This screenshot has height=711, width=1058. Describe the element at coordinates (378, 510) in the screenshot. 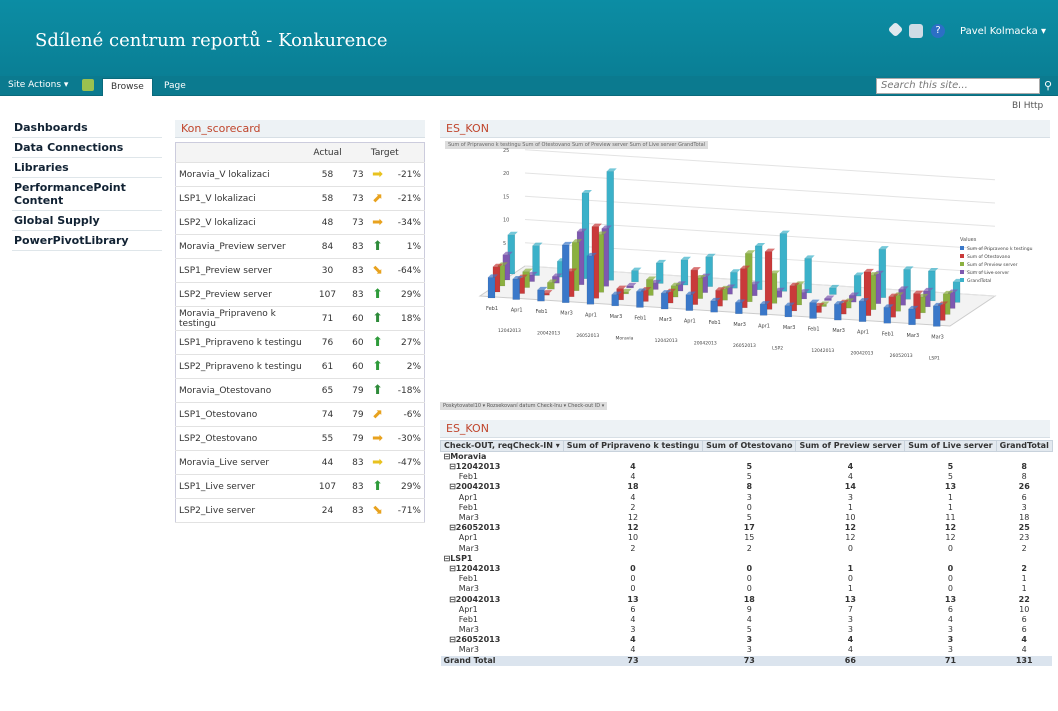

I see `arrow-down-right-icon: ⬊` at that location.